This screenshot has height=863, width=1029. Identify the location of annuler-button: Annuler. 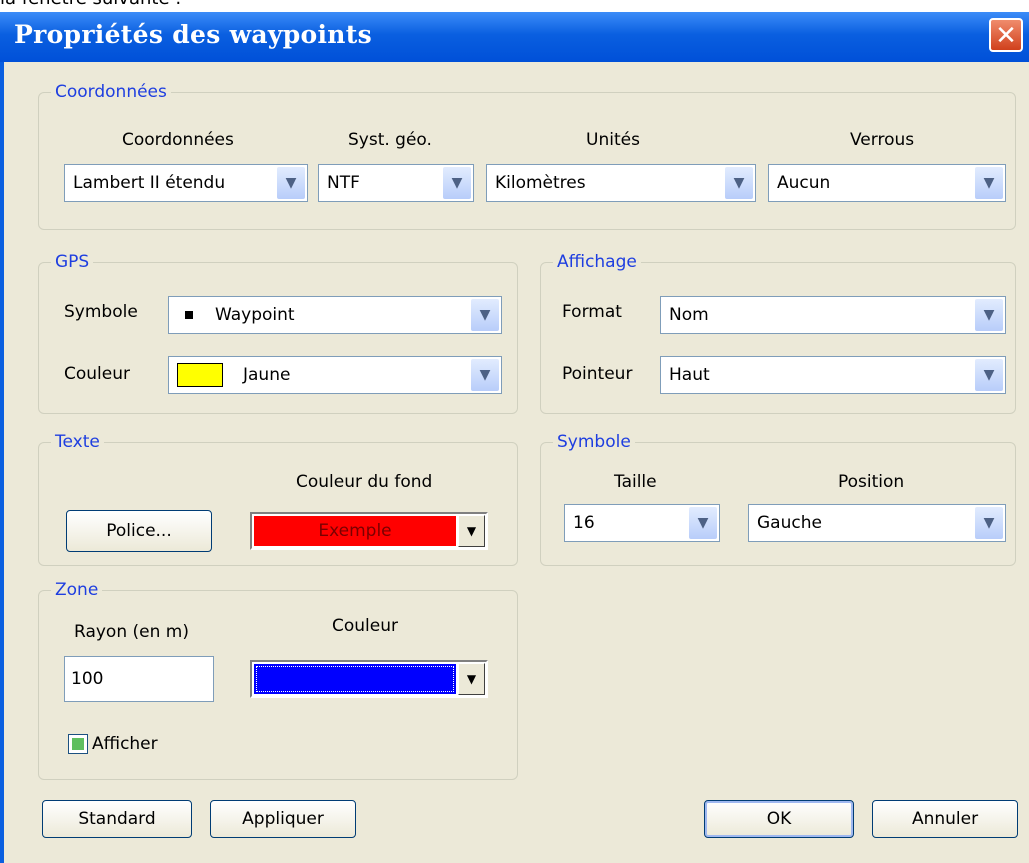
(945, 819).